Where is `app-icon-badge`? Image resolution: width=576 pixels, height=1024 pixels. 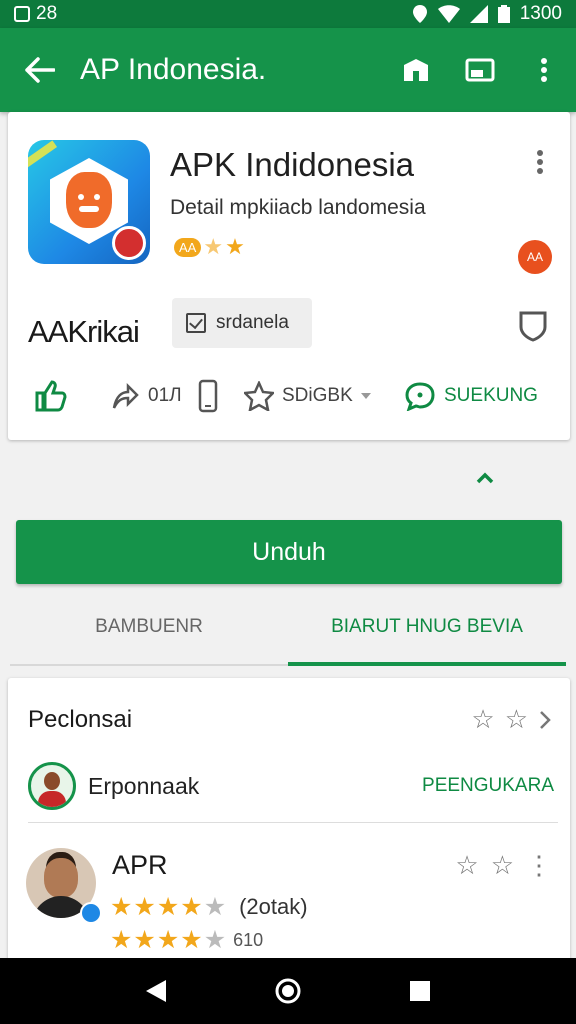 app-icon-badge is located at coordinates (129, 243).